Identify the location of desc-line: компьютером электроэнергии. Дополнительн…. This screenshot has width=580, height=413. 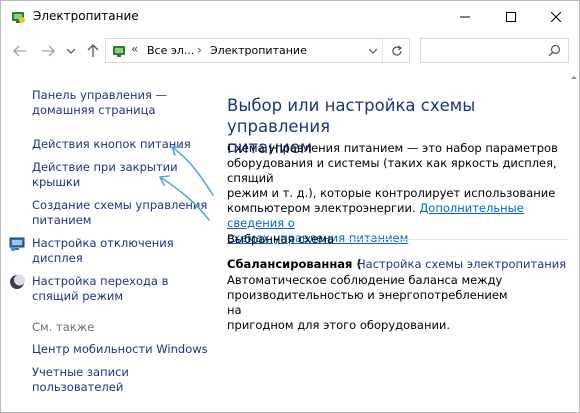
(397, 216).